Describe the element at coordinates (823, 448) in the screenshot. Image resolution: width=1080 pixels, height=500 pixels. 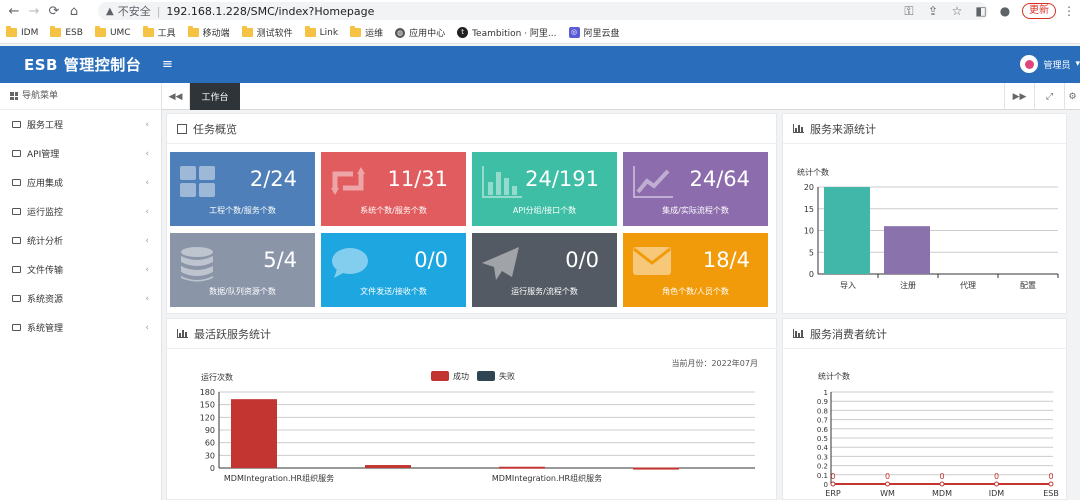
I see `tick-label: 0.4` at that location.